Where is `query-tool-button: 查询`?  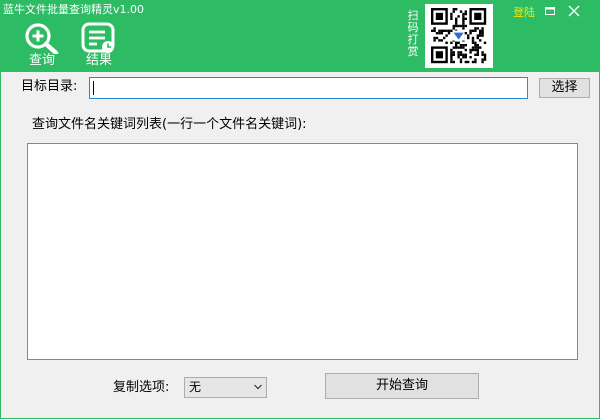
query-tool-button: 查询 is located at coordinates (42, 46).